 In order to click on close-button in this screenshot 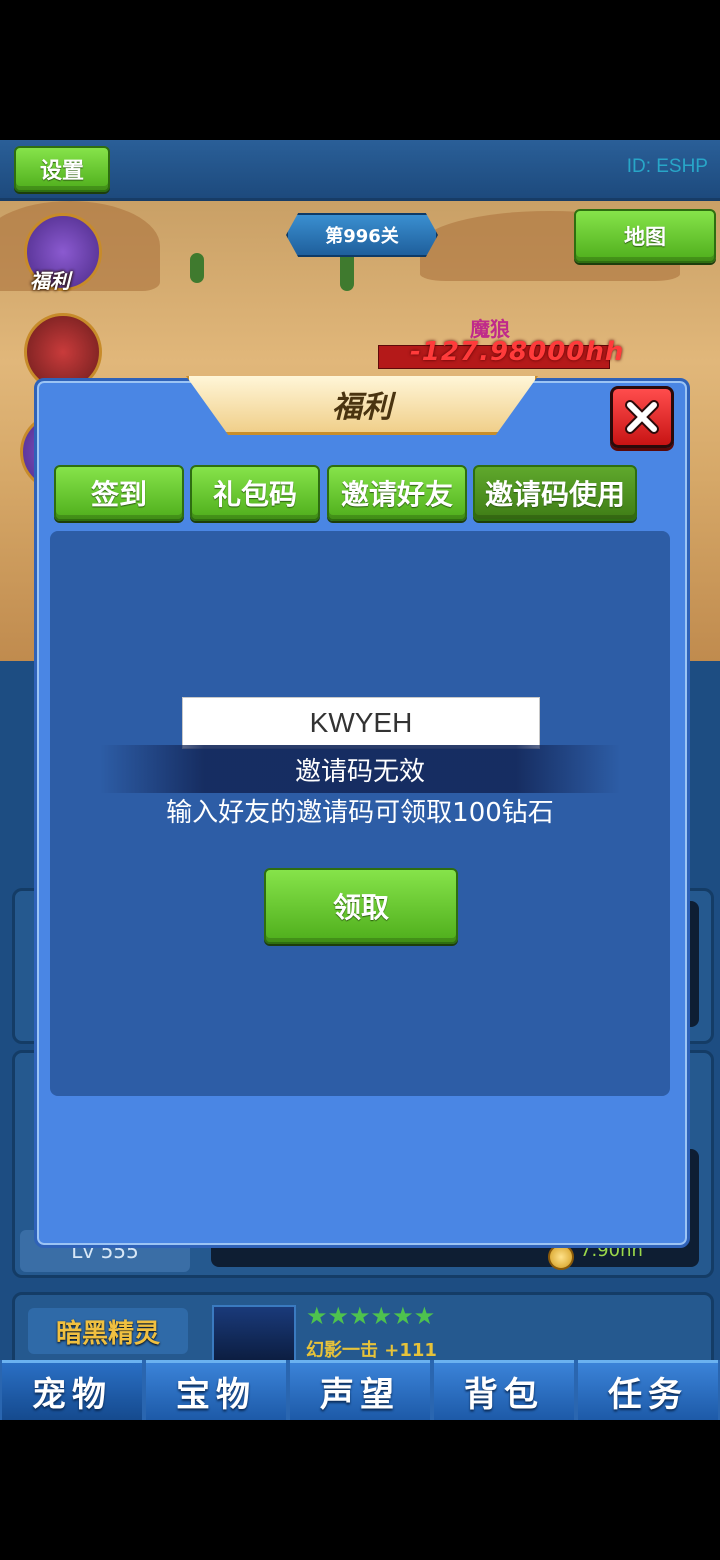, I will do `click(642, 417)`.